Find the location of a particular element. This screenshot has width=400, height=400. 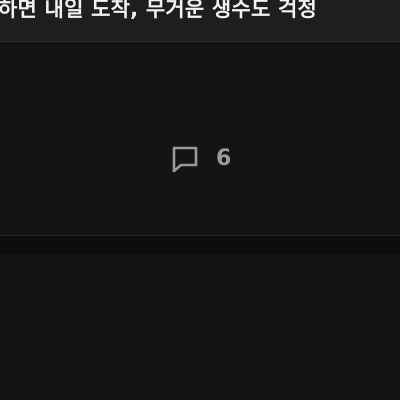

comments-button: 6 is located at coordinates (199, 159).